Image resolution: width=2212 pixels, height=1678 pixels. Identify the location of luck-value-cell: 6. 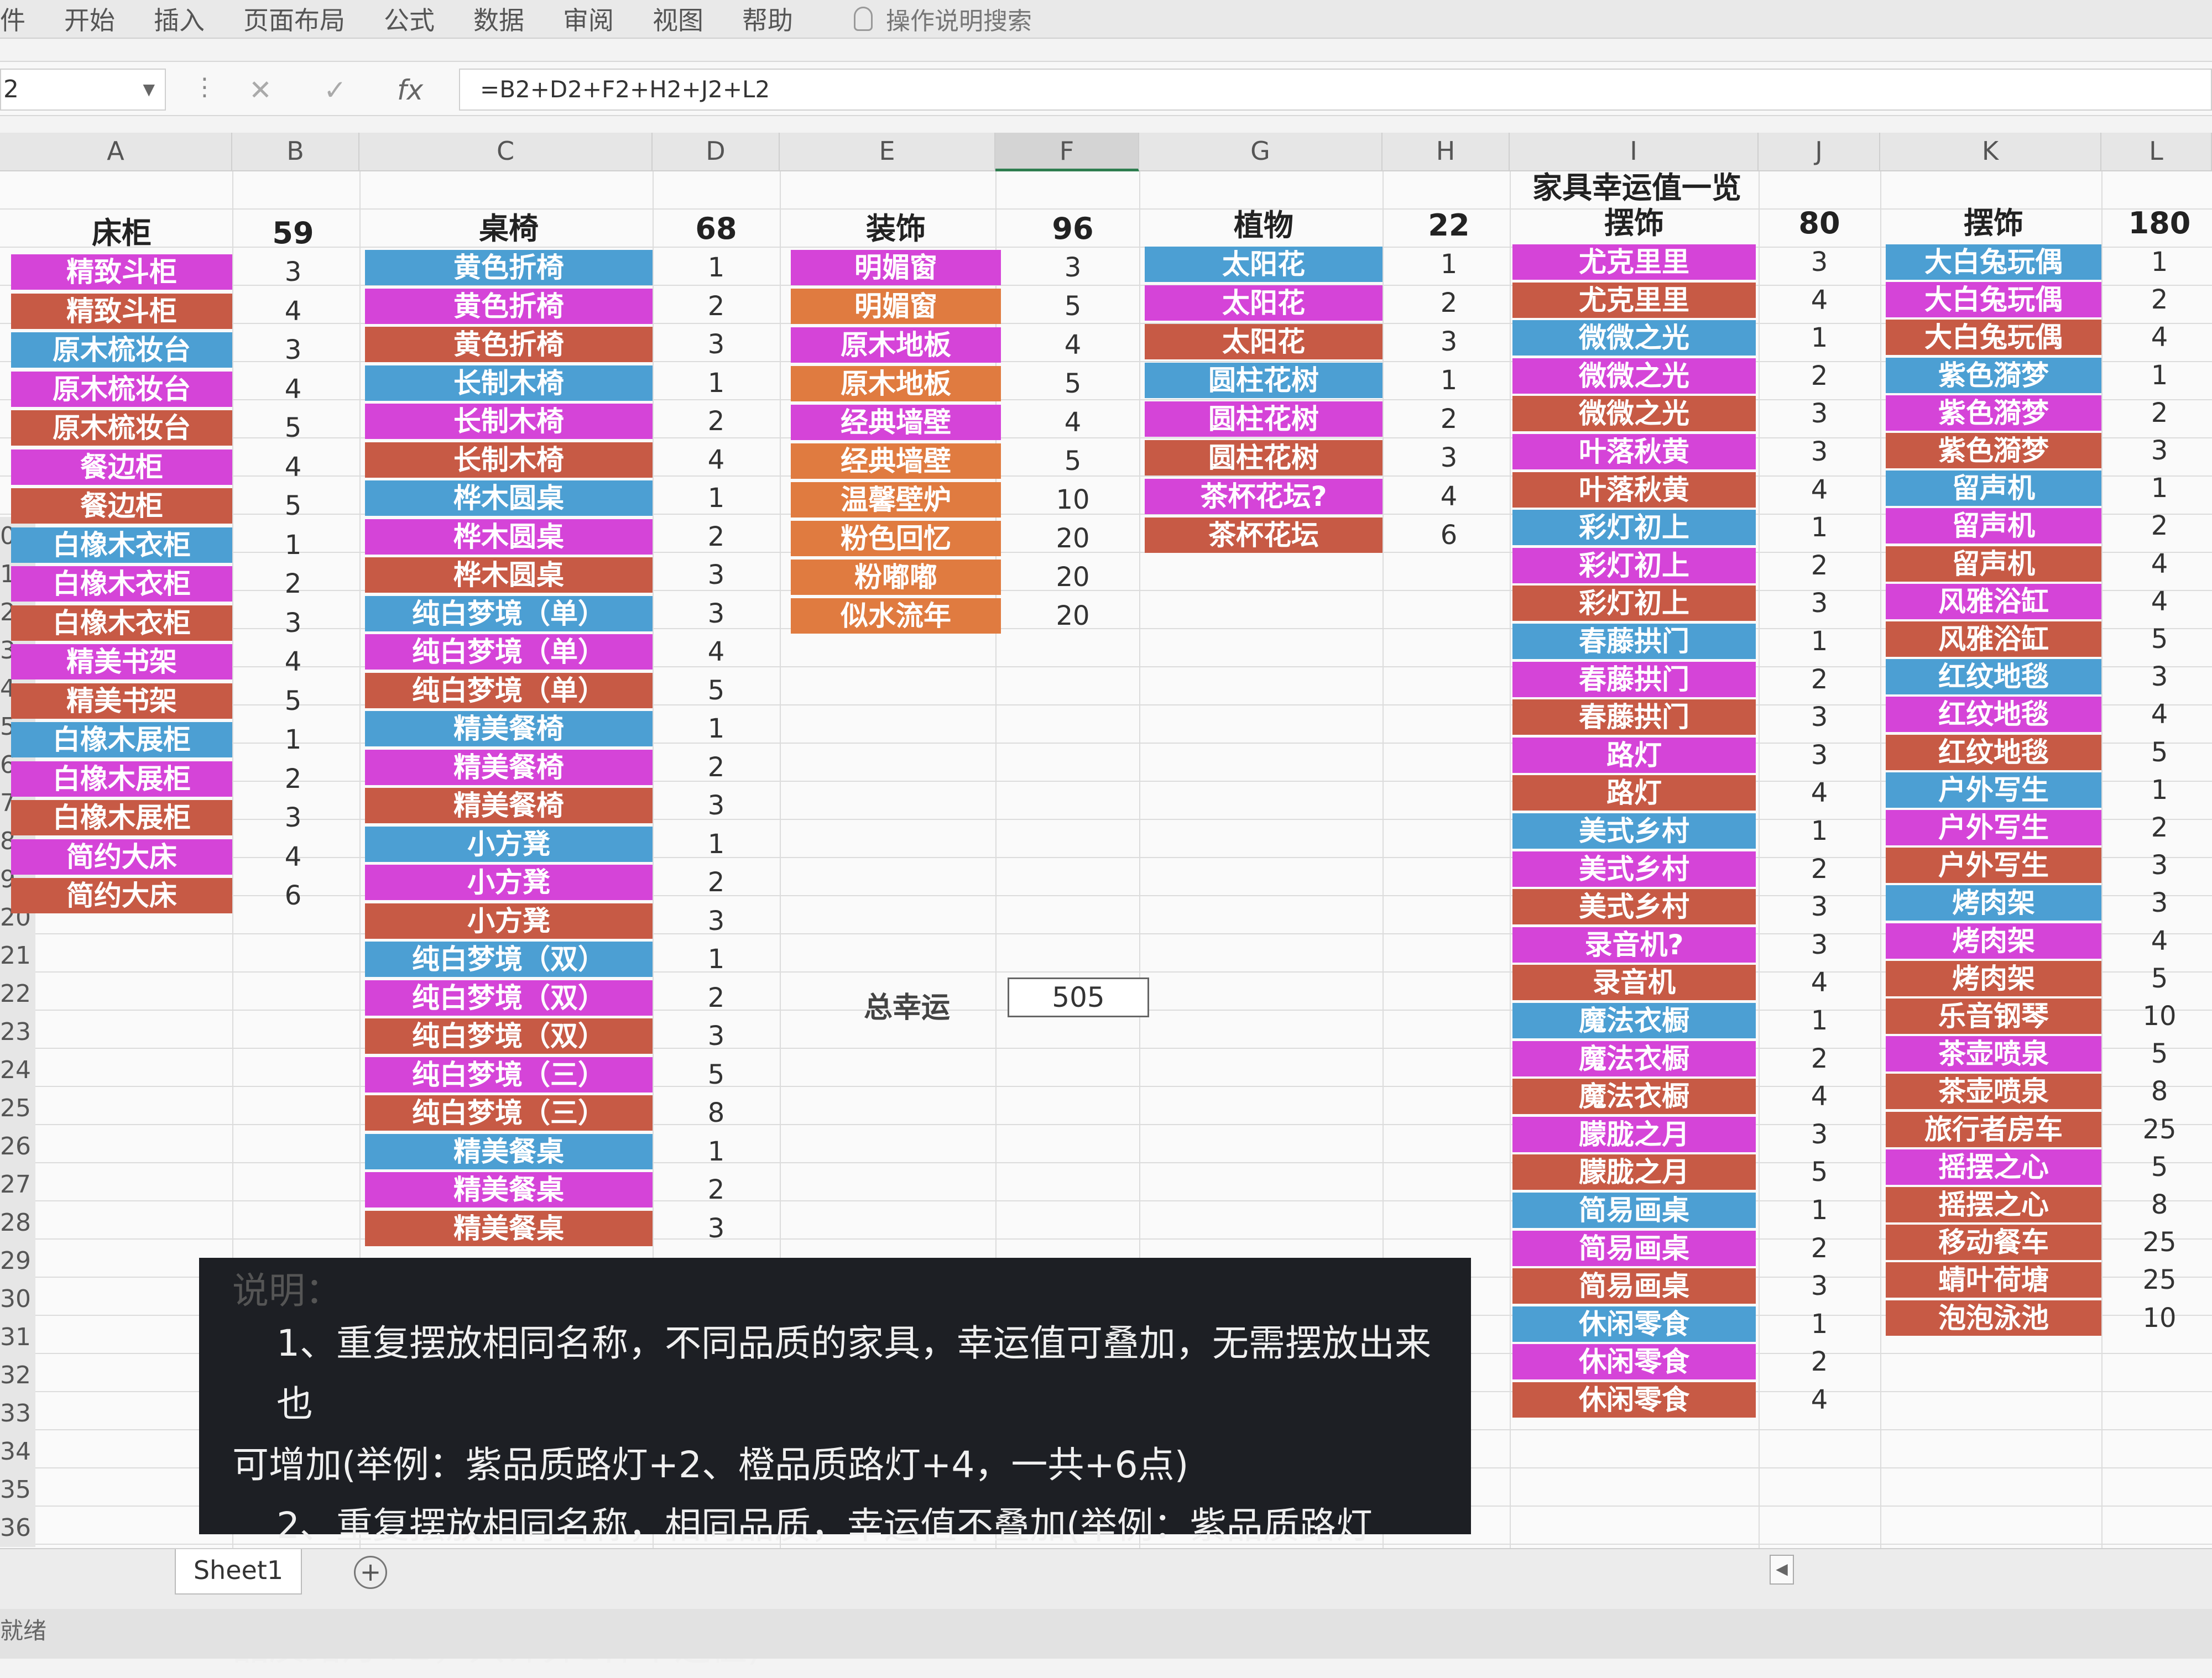
(1449, 535).